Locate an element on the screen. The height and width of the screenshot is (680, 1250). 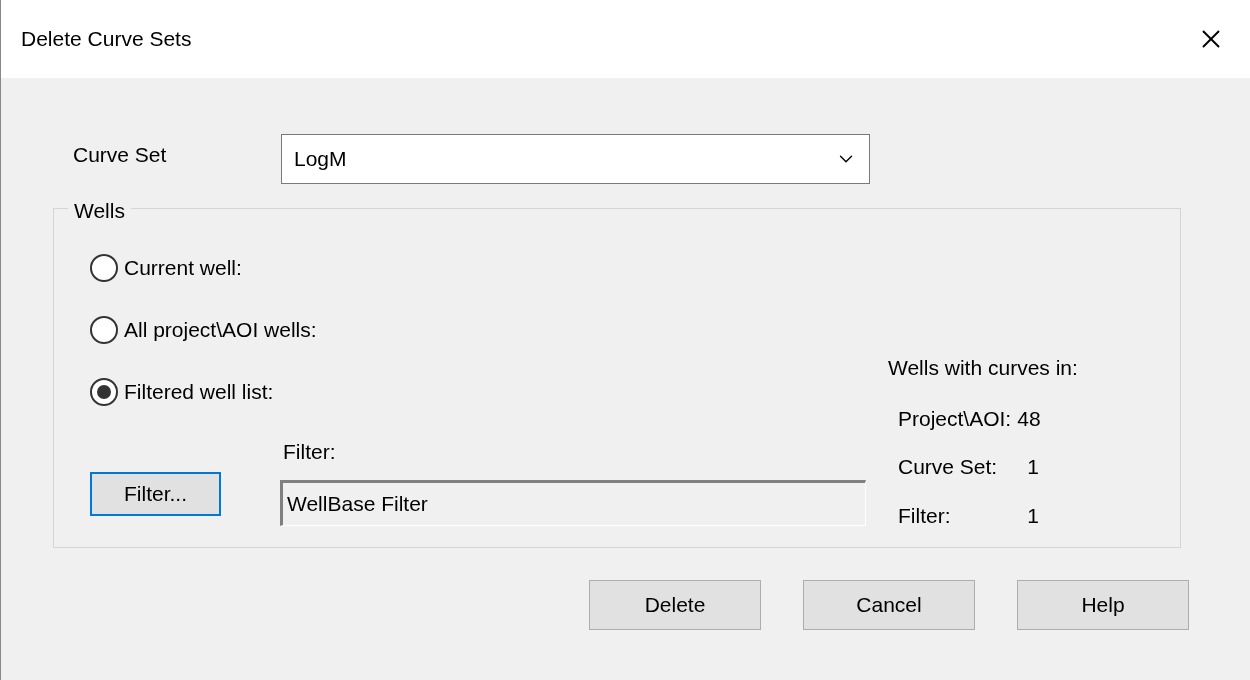
field-label: Curve Set is located at coordinates (120, 155).